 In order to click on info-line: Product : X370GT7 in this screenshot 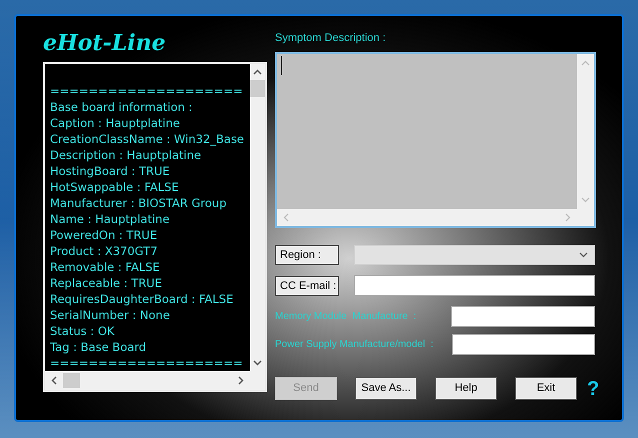, I will do `click(104, 251)`.